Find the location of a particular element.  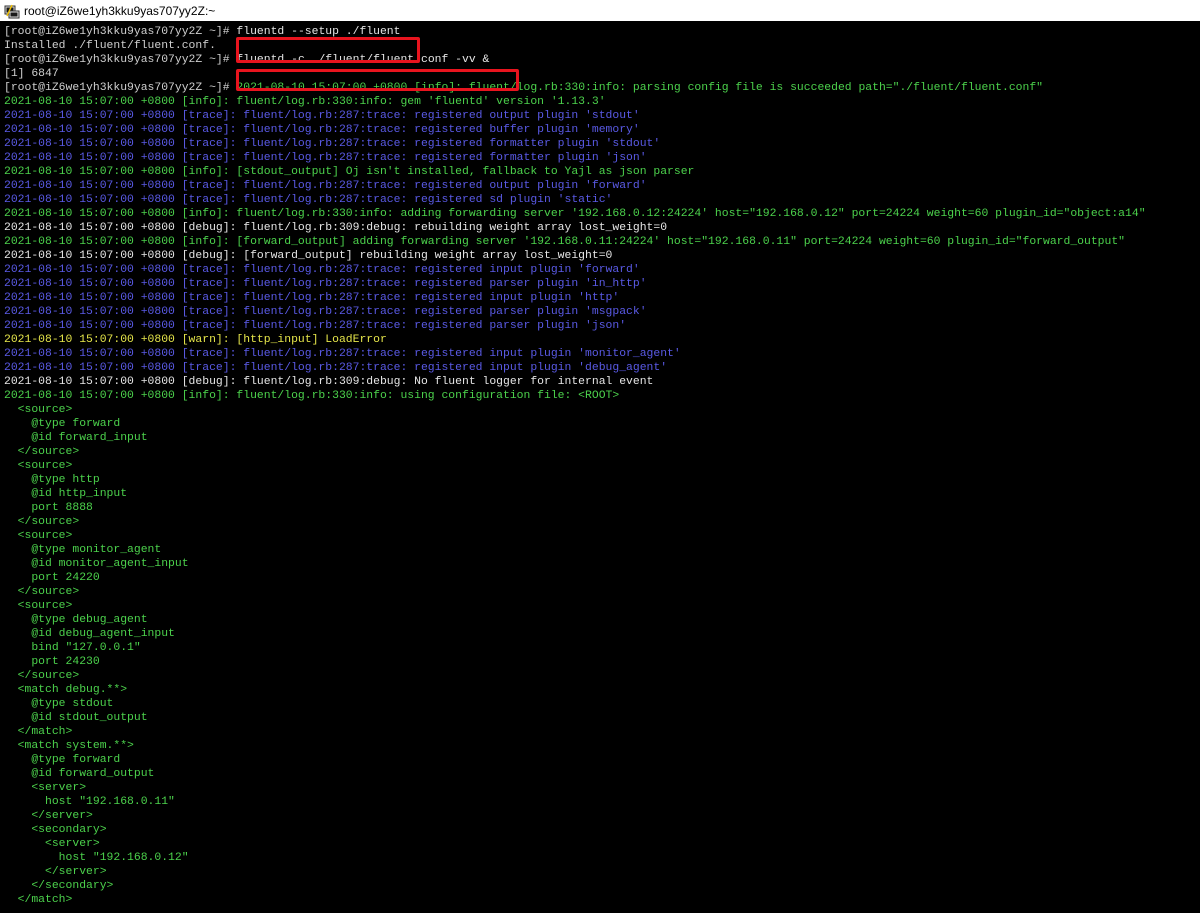

terminal-text: @type http is located at coordinates (52, 480).